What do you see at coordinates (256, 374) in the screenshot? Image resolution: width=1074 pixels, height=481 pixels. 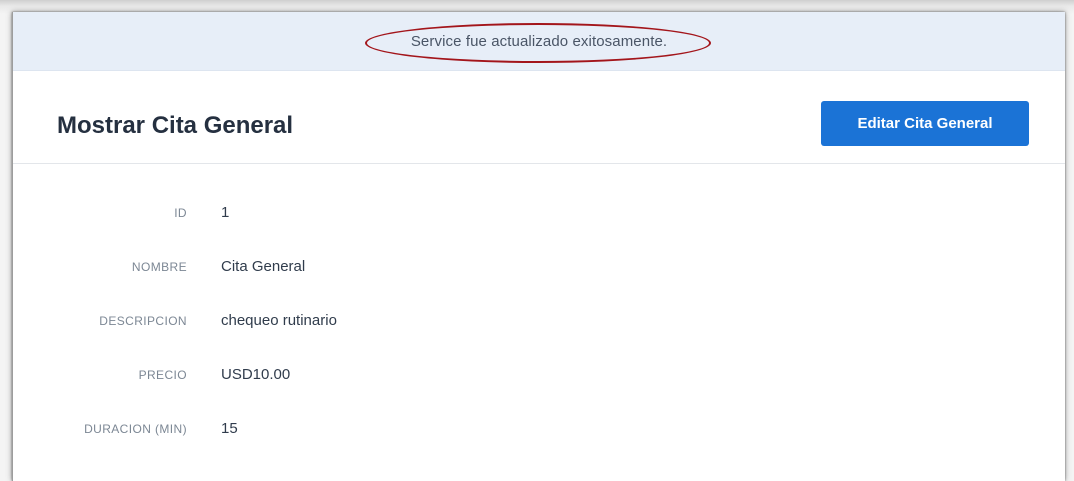 I see `detail-value: USD10.00` at bounding box center [256, 374].